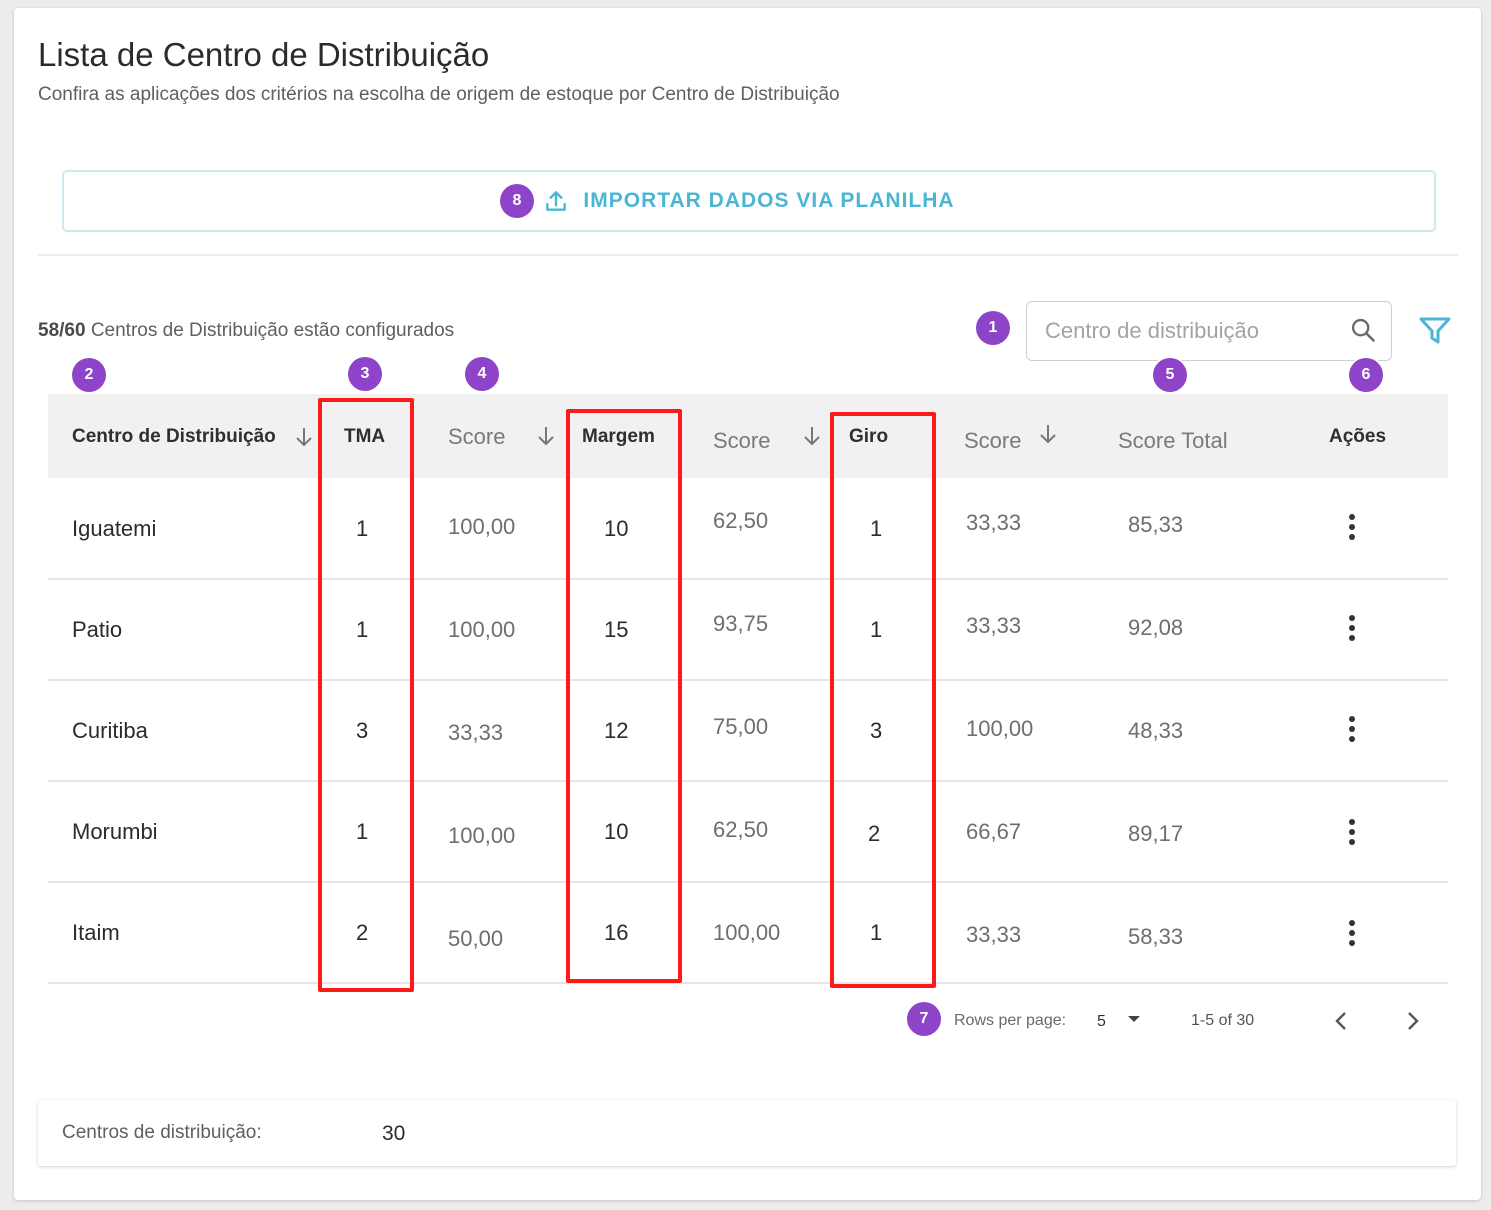 This screenshot has height=1210, width=1491. What do you see at coordinates (741, 441) in the screenshot?
I see `col-header-margem-score: Score` at bounding box center [741, 441].